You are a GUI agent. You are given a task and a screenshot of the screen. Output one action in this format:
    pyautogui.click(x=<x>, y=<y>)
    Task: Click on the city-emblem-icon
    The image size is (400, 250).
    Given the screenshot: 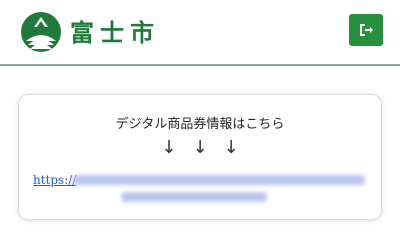 What is the action you would take?
    pyautogui.click(x=41, y=32)
    